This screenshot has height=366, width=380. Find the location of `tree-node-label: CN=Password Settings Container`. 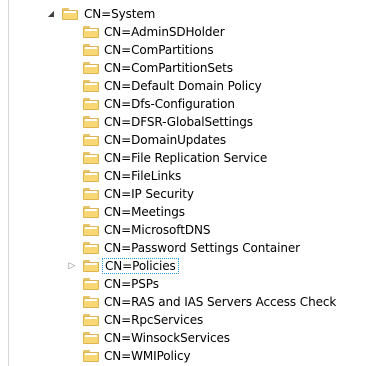

tree-node-label: CN=Password Settings Container is located at coordinates (202, 248).